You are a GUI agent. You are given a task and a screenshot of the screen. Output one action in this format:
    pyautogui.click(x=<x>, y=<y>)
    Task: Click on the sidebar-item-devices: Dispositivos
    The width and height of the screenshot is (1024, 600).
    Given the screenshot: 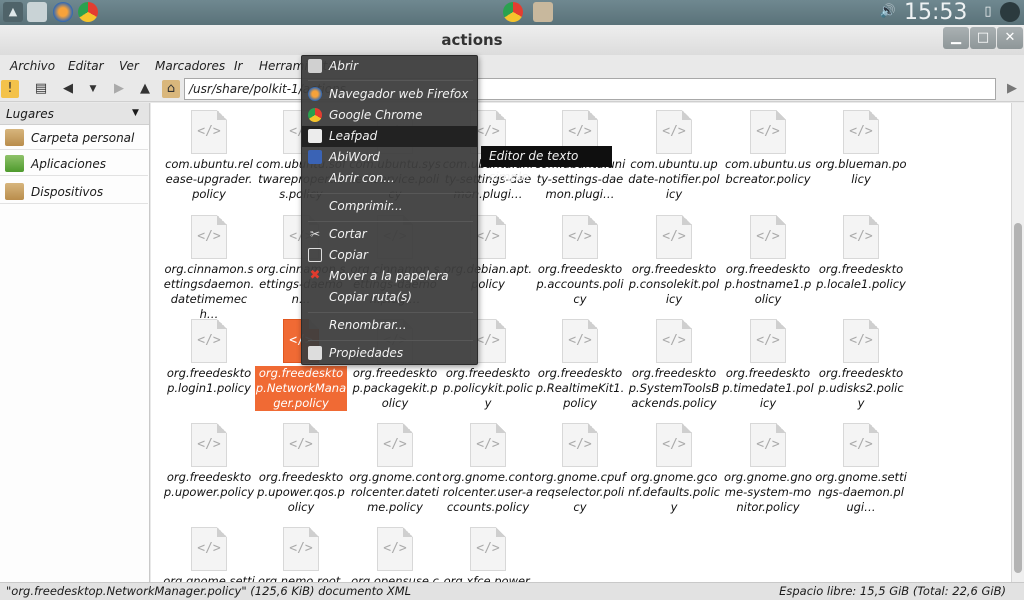 What is the action you would take?
    pyautogui.click(x=74, y=192)
    